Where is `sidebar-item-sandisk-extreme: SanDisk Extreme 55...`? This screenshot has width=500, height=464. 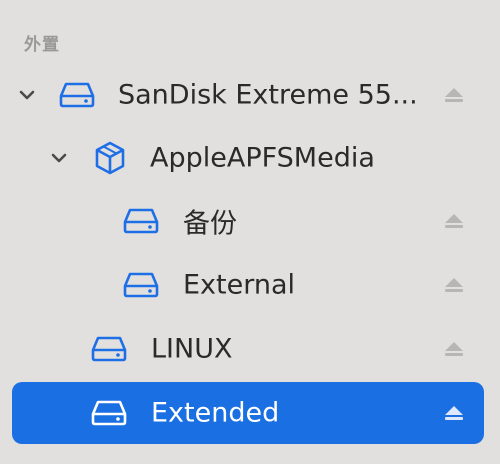
sidebar-item-sandisk-extreme: SanDisk Extreme 55... is located at coordinates (248, 95).